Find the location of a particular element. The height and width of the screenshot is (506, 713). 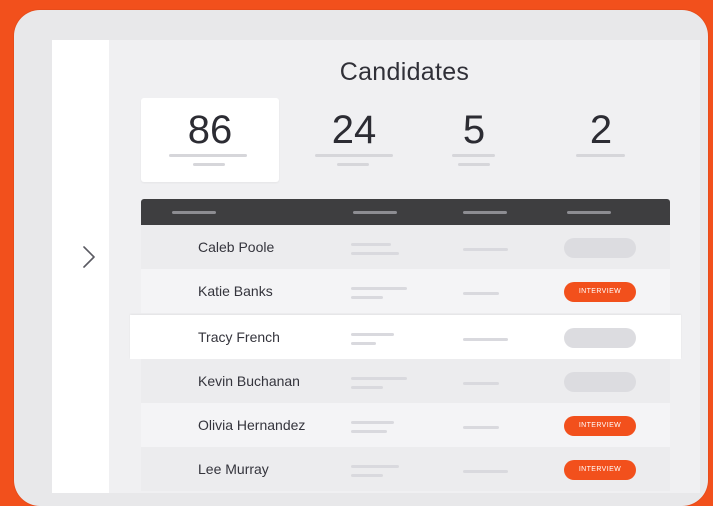

stat-card-3: 5 is located at coordinates (474, 140).